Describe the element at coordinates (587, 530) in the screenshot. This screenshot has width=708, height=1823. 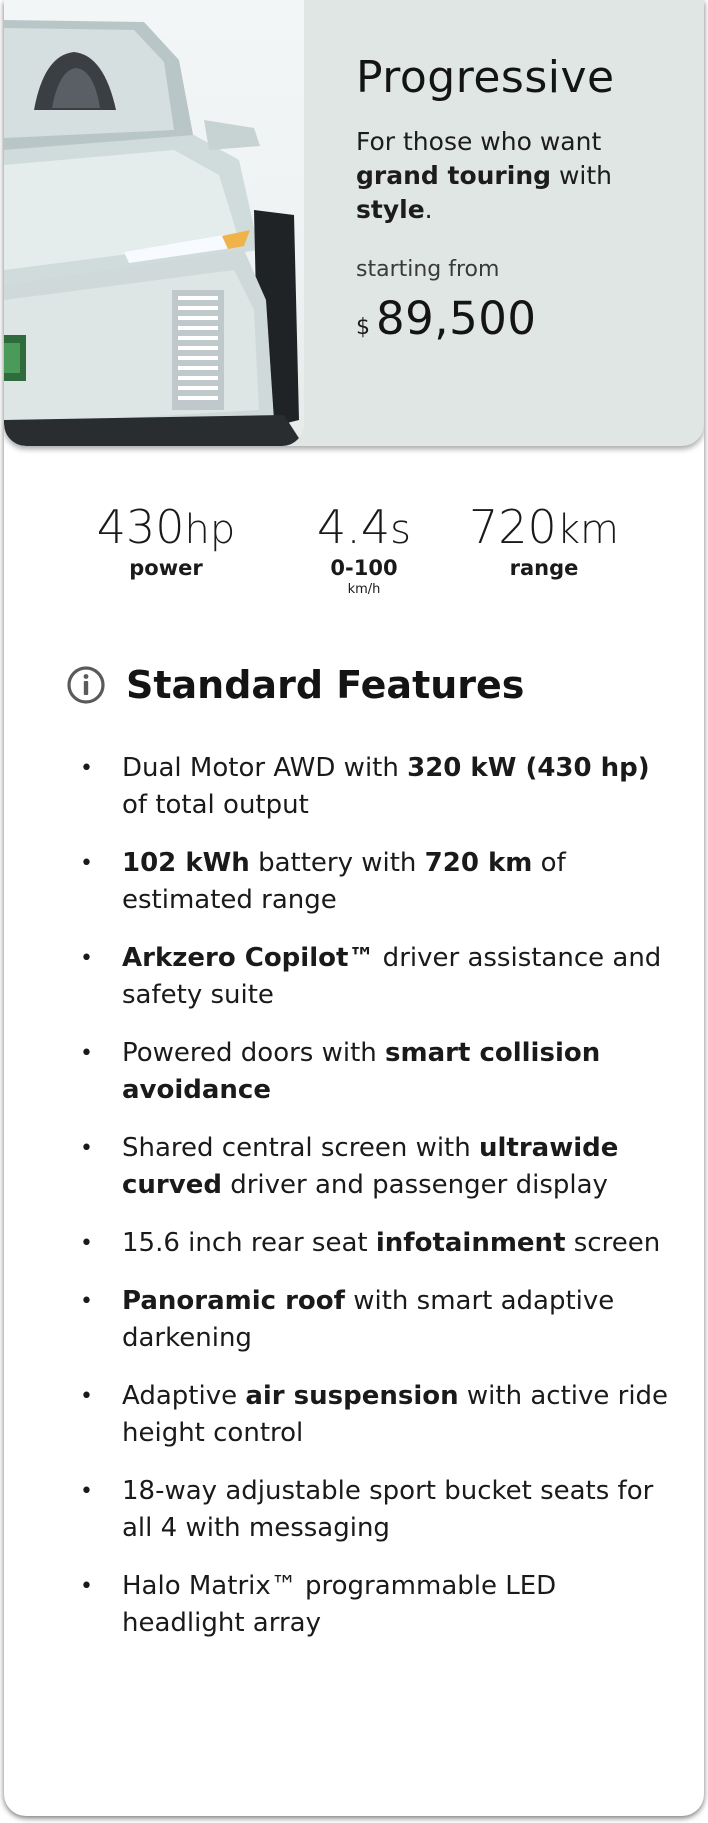
I see `stat-unit: km` at that location.